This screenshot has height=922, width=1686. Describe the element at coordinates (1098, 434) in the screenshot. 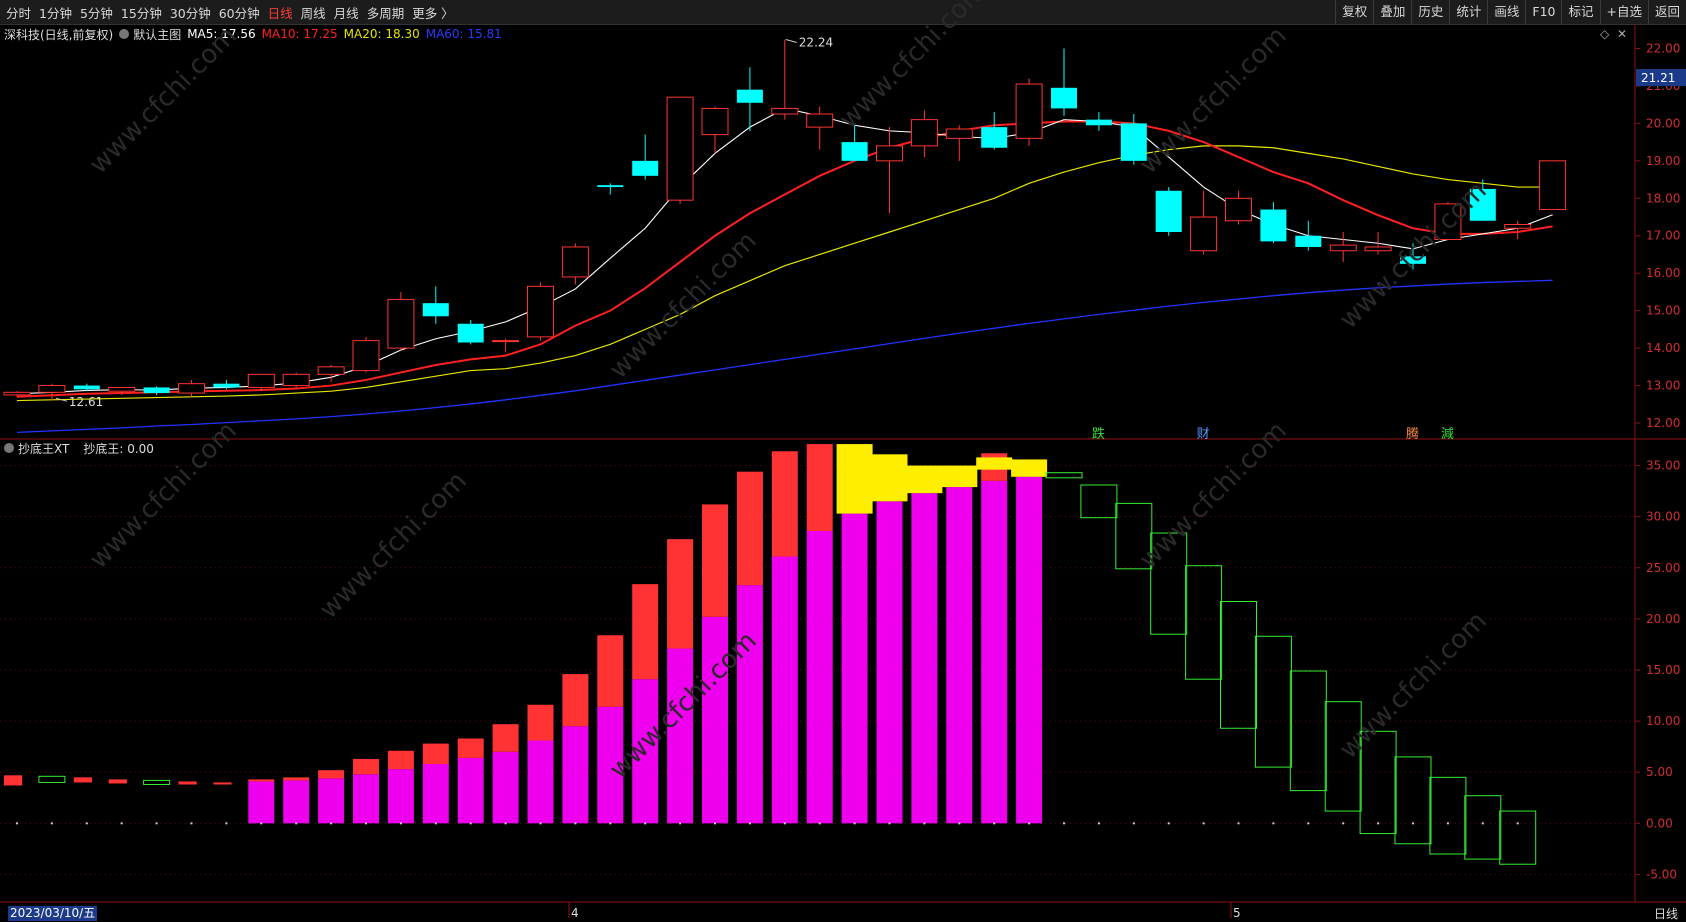

I see `signal-label: 跌` at that location.